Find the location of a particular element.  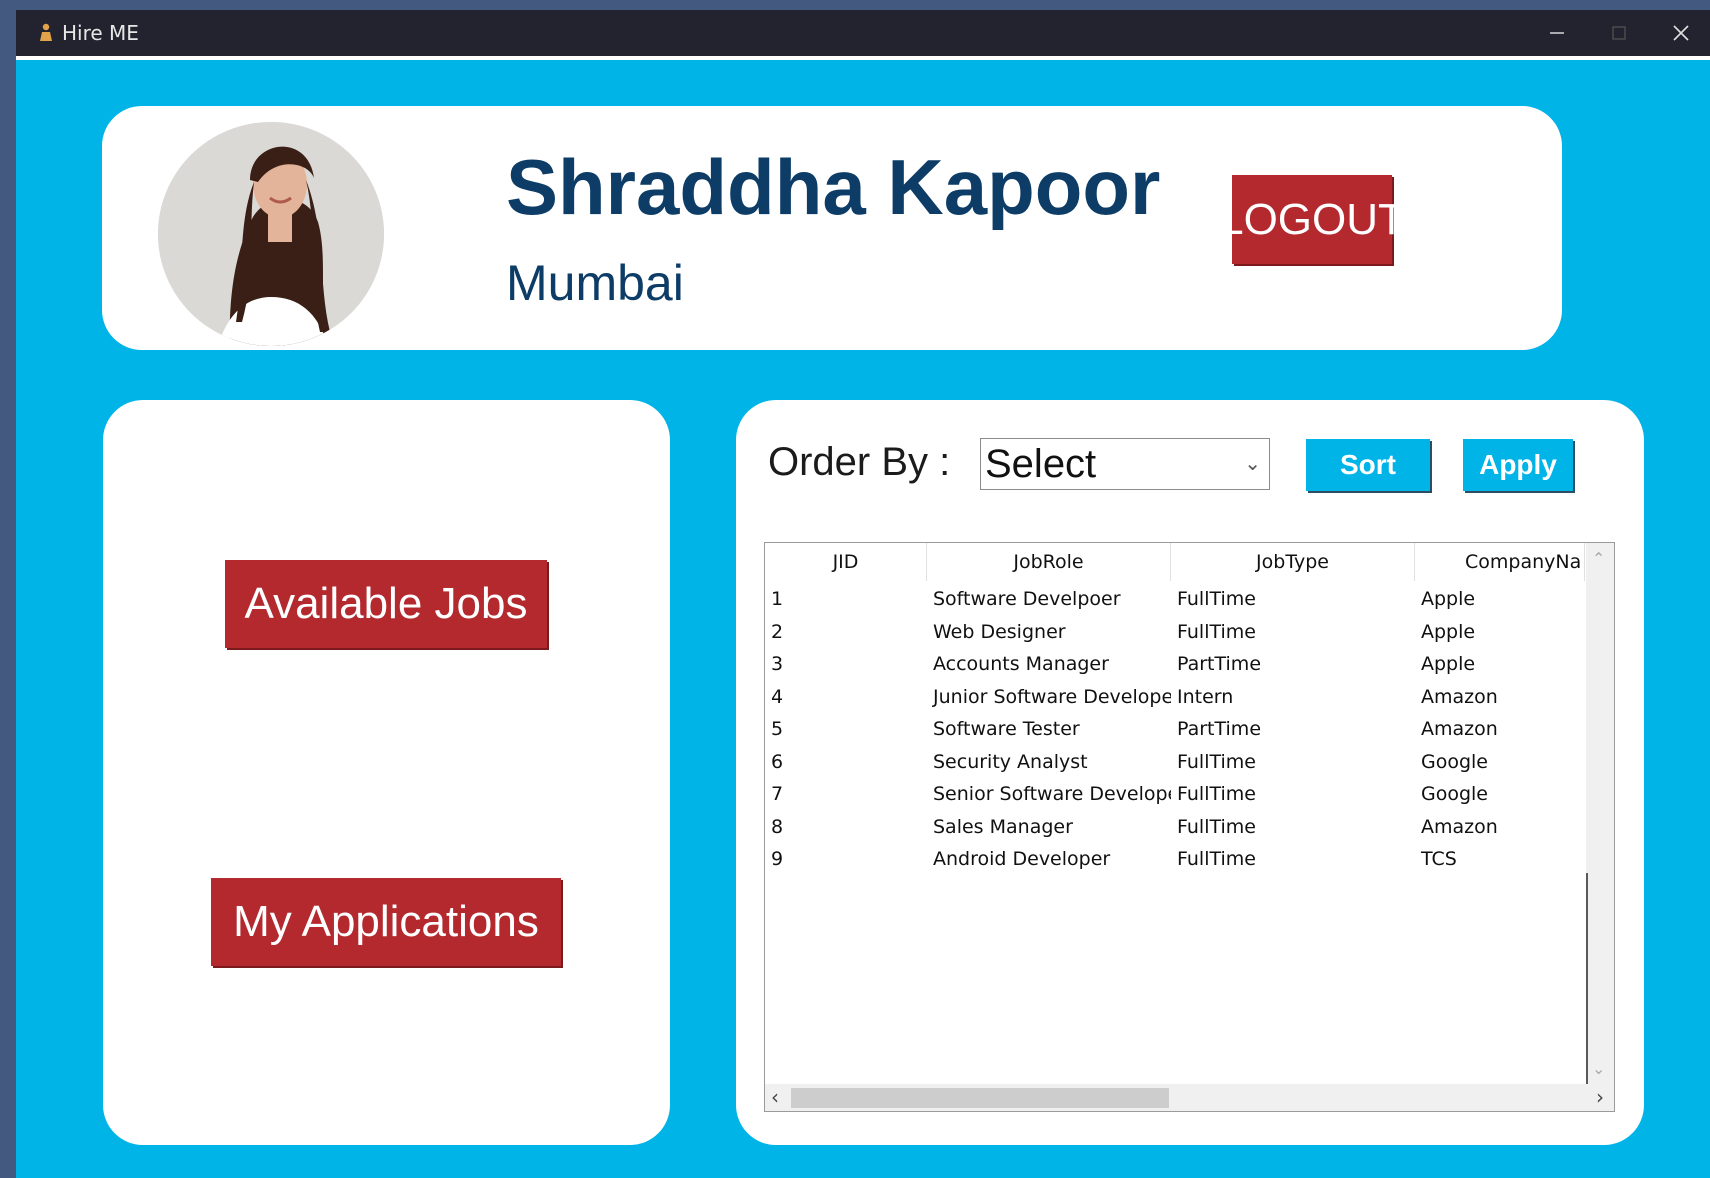

table-cell: Software Develpoer is located at coordinates (1027, 599).